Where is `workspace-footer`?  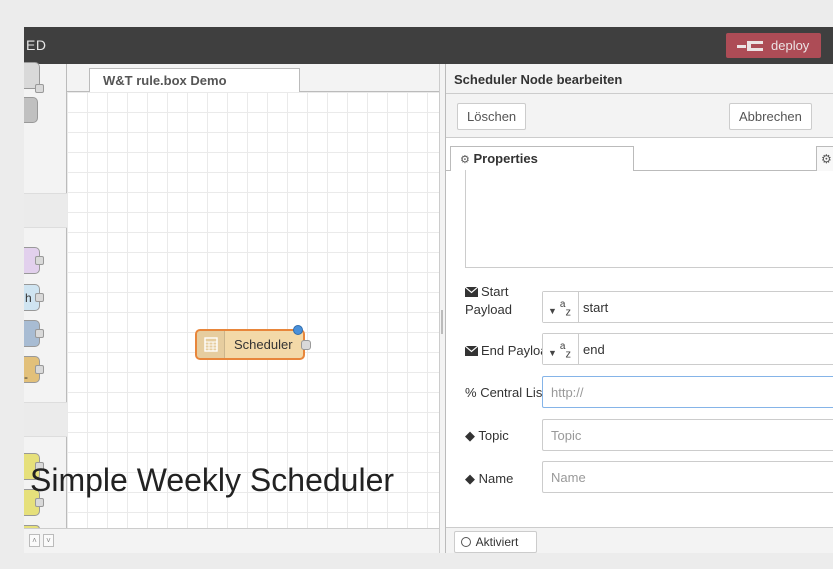
workspace-footer is located at coordinates (253, 540).